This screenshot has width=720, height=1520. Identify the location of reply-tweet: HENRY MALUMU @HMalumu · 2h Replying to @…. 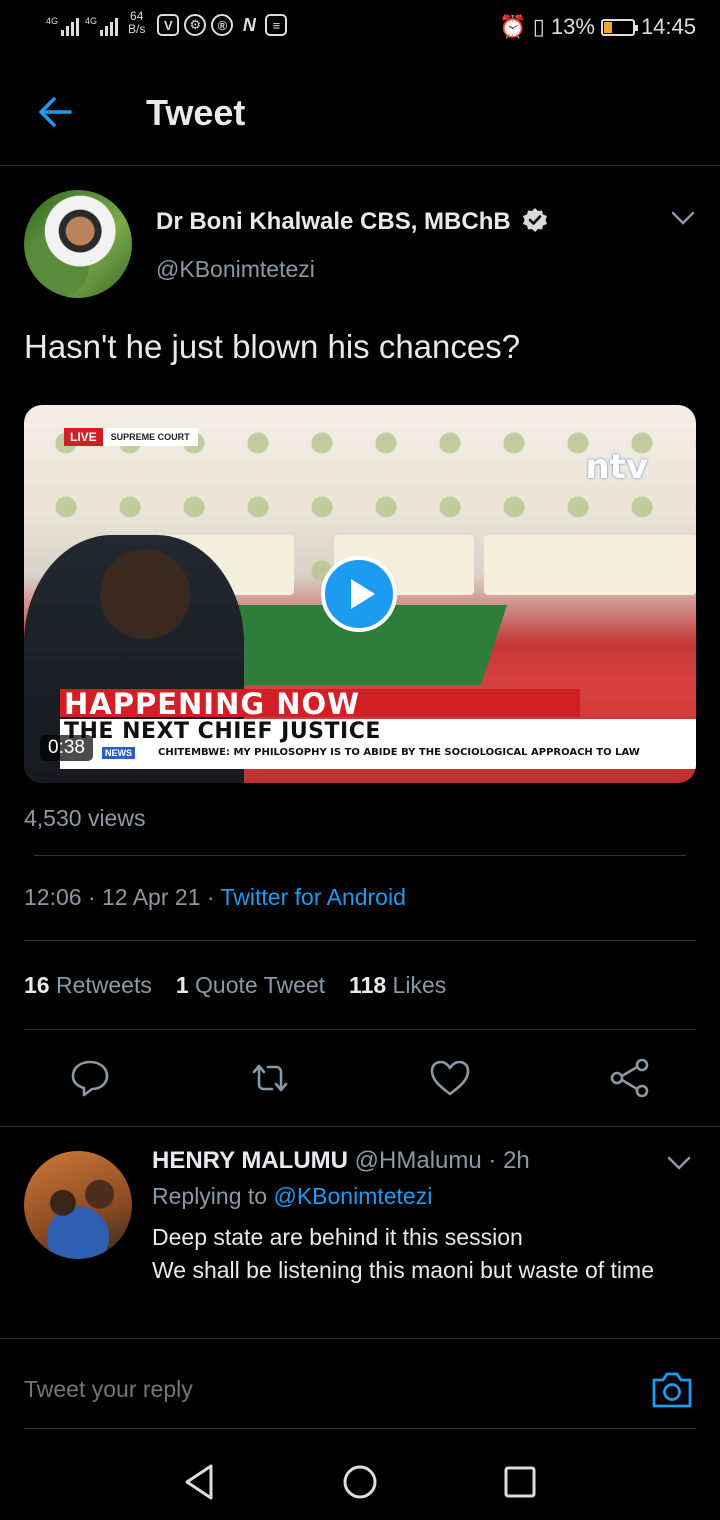
(360, 1233).